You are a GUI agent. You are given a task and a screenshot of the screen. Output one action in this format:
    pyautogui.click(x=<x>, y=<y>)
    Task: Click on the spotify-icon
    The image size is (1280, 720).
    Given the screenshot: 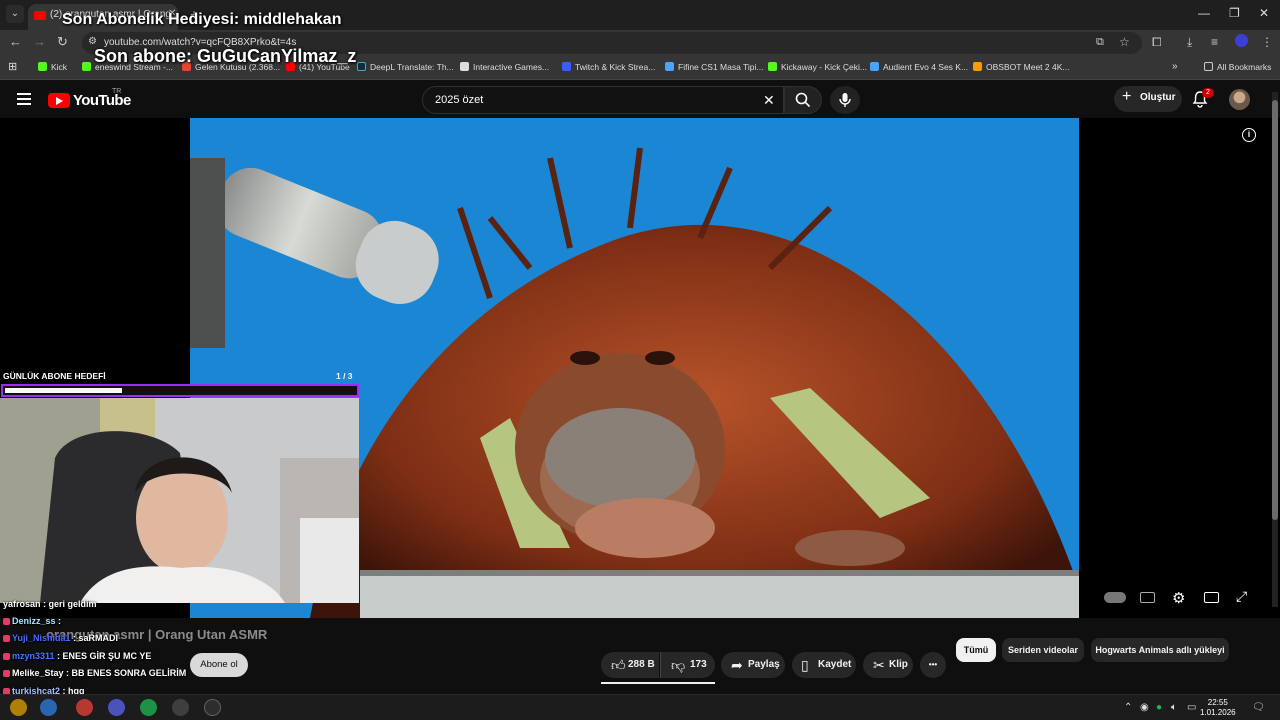 What is the action you would take?
    pyautogui.click(x=148, y=707)
    